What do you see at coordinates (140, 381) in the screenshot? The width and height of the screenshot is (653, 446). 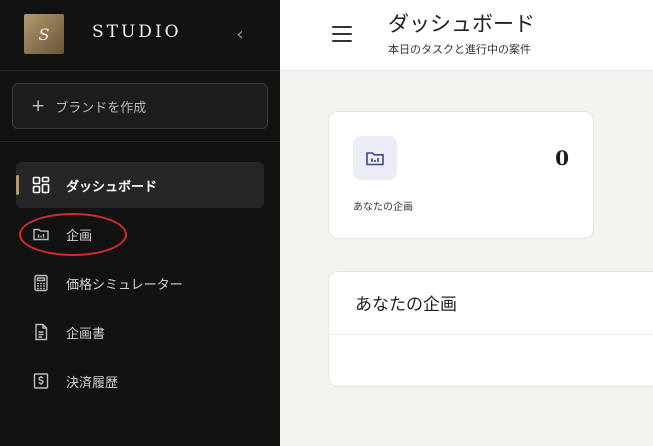 I see `sidebar-item-payment-history: 決済履歴` at bounding box center [140, 381].